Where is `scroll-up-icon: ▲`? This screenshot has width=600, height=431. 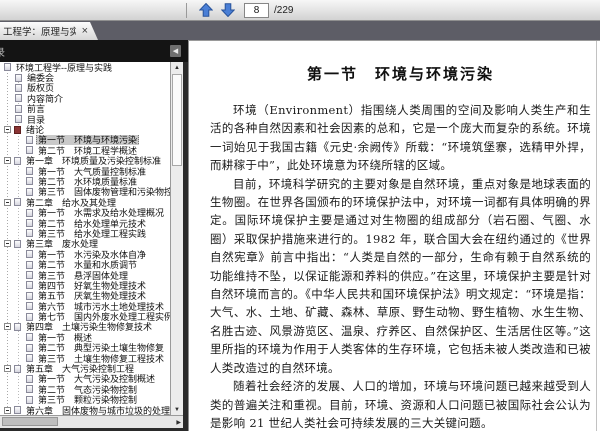 scroll-up-icon: ▲ is located at coordinates (177, 67).